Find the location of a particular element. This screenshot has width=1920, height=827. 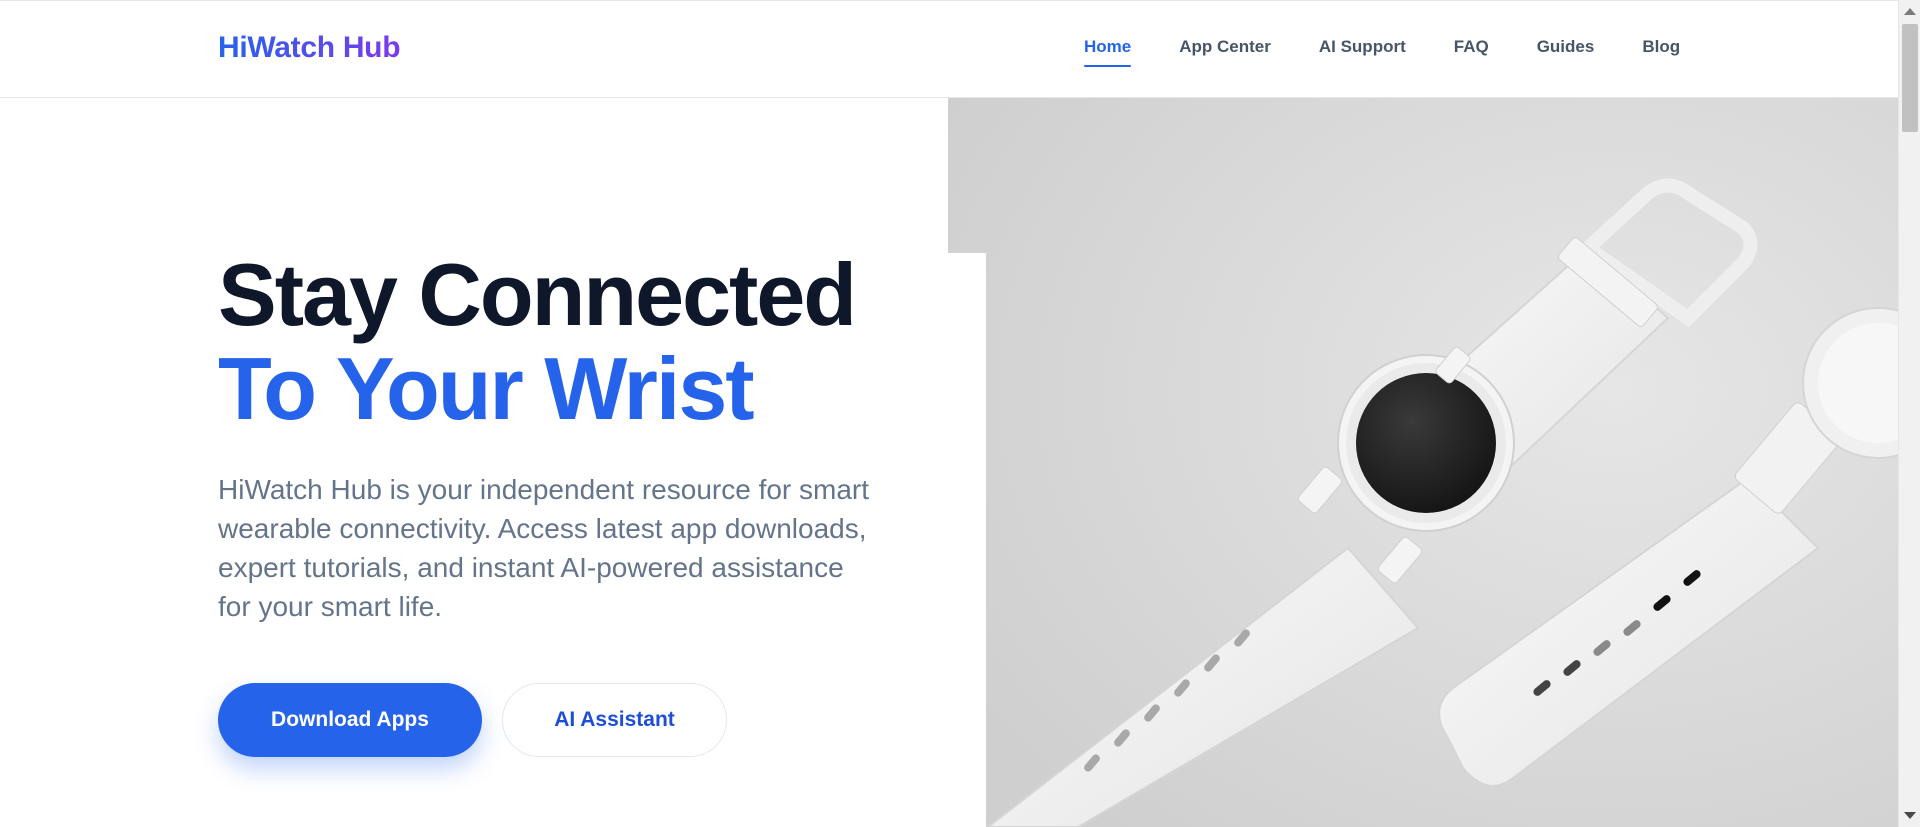

nav-faq: FAQ is located at coordinates (1471, 52).